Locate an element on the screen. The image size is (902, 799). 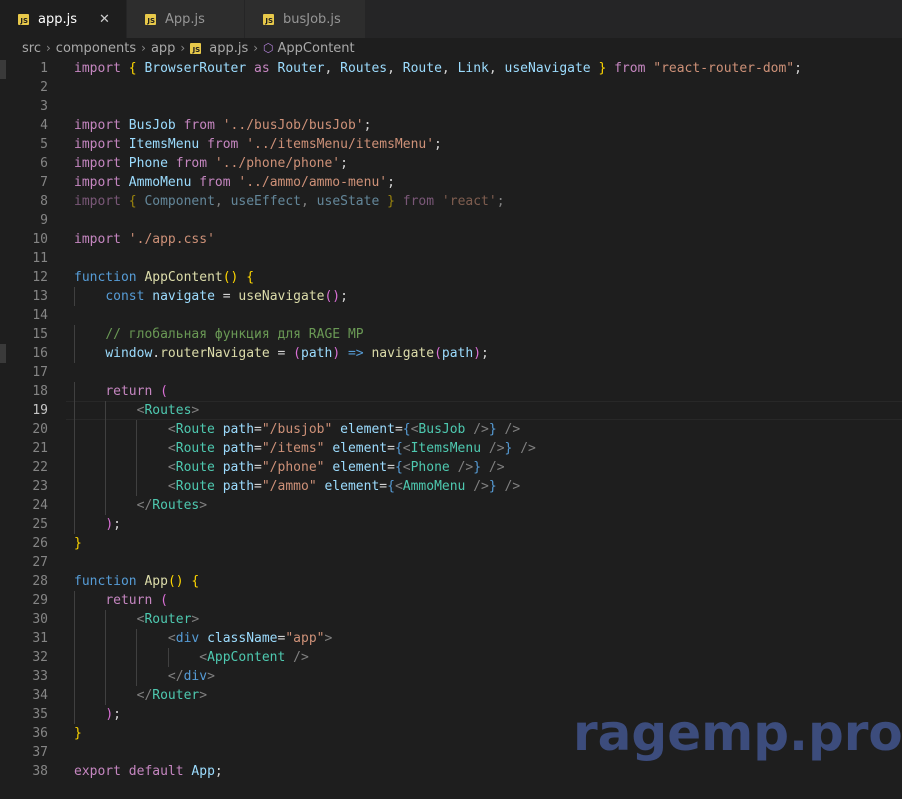
line-number: 7 is located at coordinates (44, 182).